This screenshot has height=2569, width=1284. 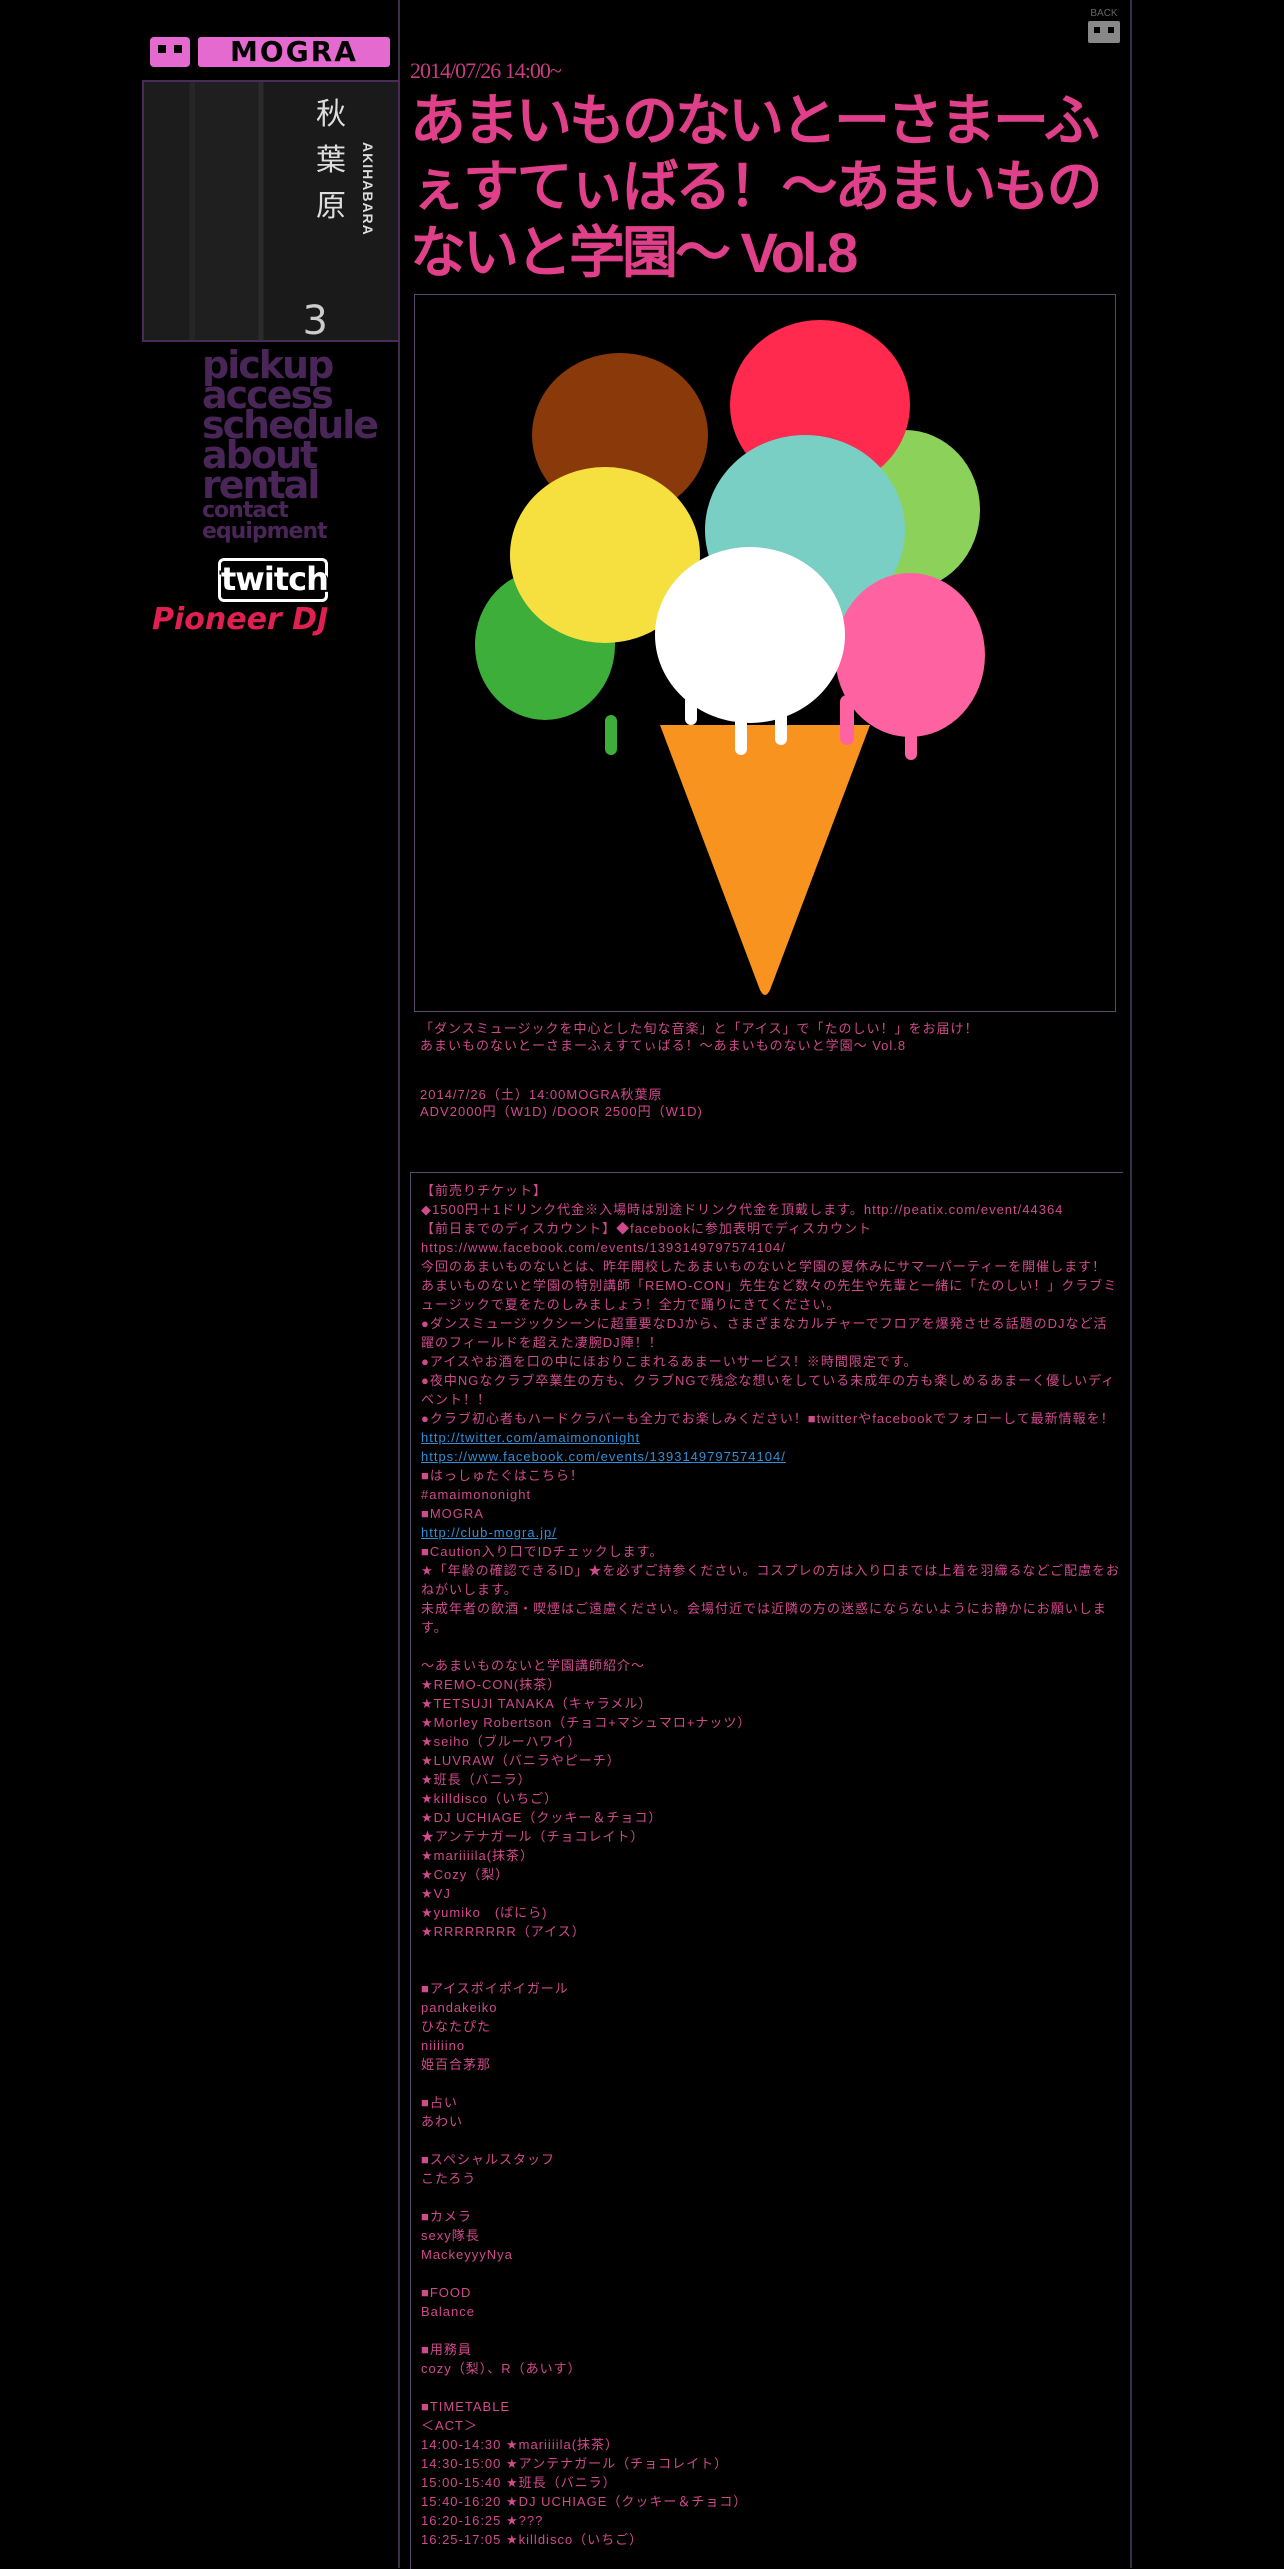 What do you see at coordinates (170, 52) in the screenshot?
I see `mogra-mascot-icon` at bounding box center [170, 52].